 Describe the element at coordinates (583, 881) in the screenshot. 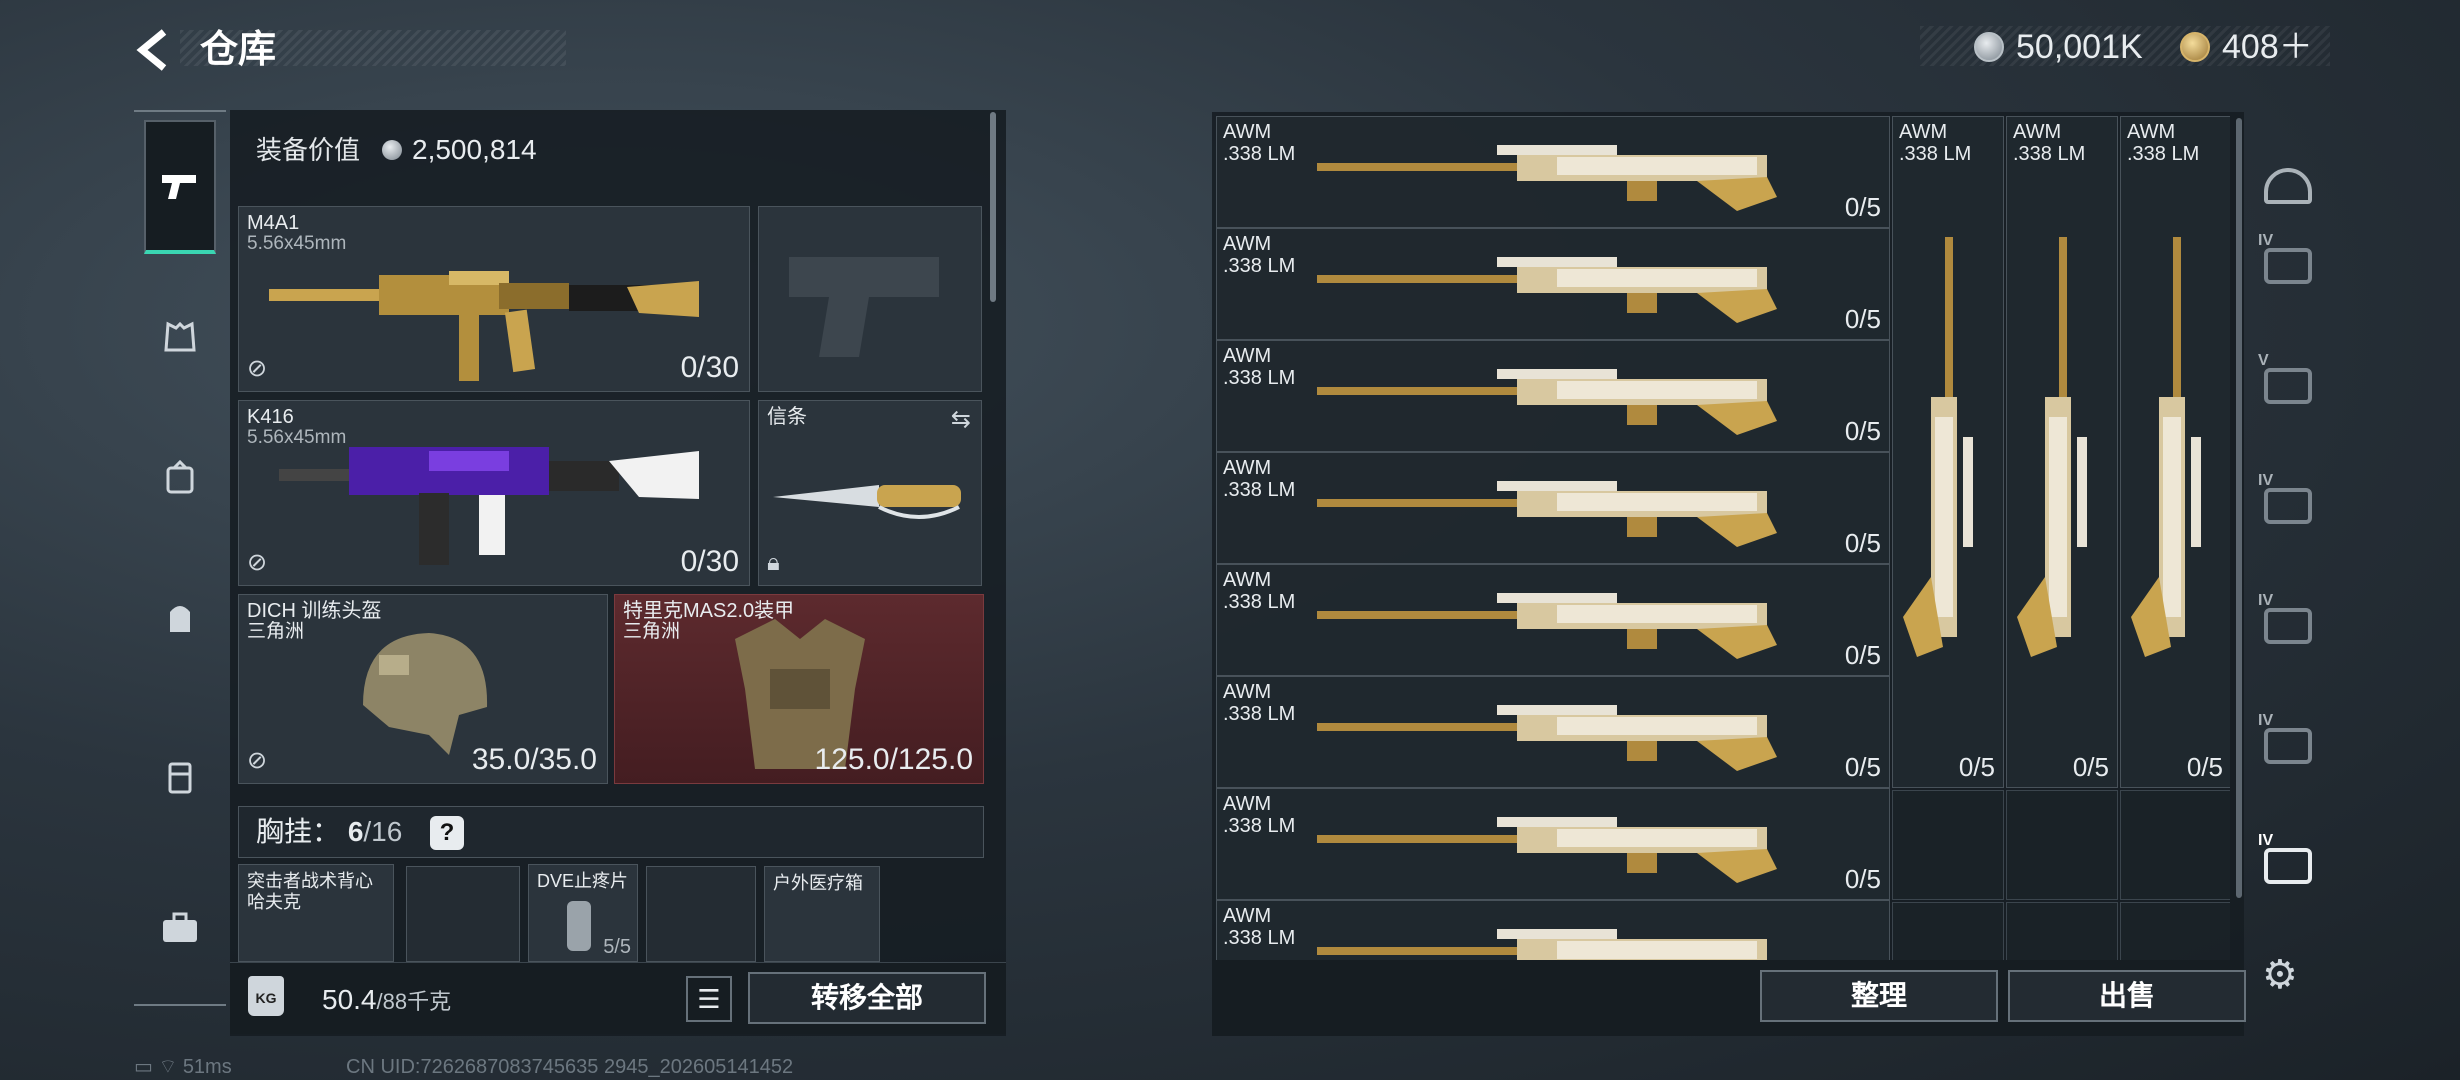

I see `item-name: DVE止疼片` at that location.